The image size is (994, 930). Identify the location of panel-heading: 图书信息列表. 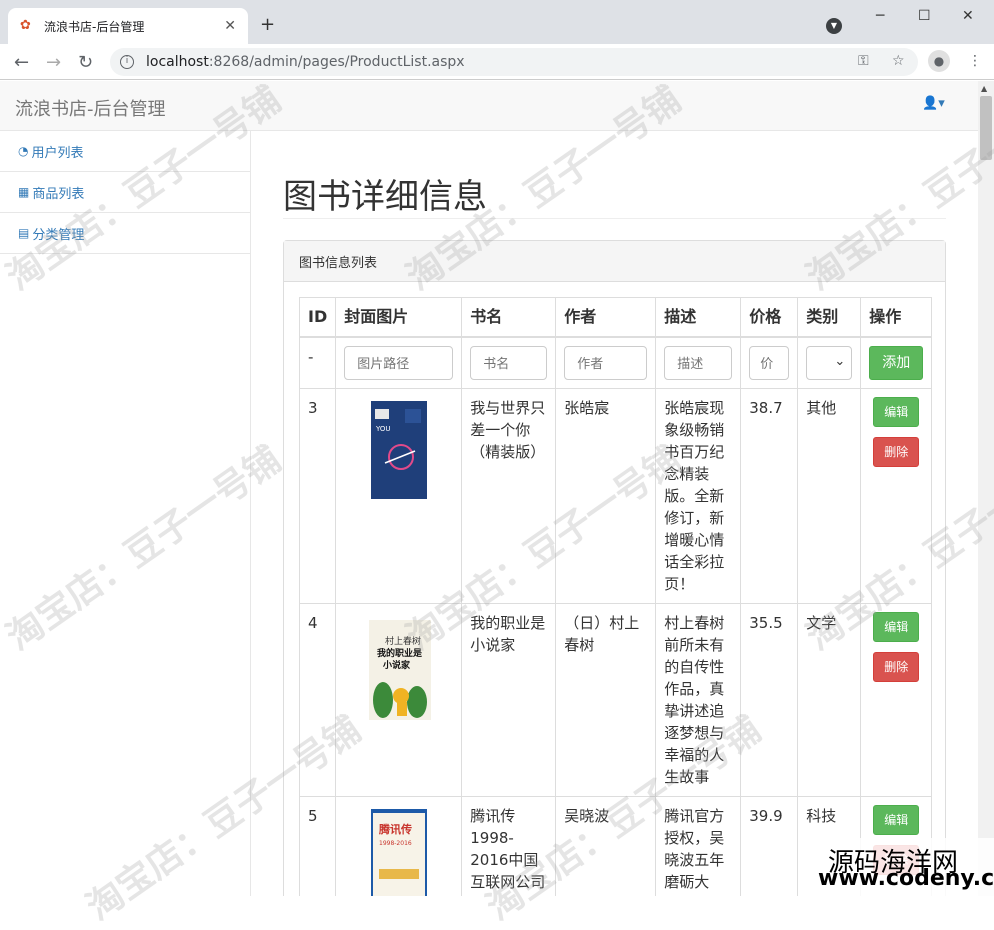
(614, 261).